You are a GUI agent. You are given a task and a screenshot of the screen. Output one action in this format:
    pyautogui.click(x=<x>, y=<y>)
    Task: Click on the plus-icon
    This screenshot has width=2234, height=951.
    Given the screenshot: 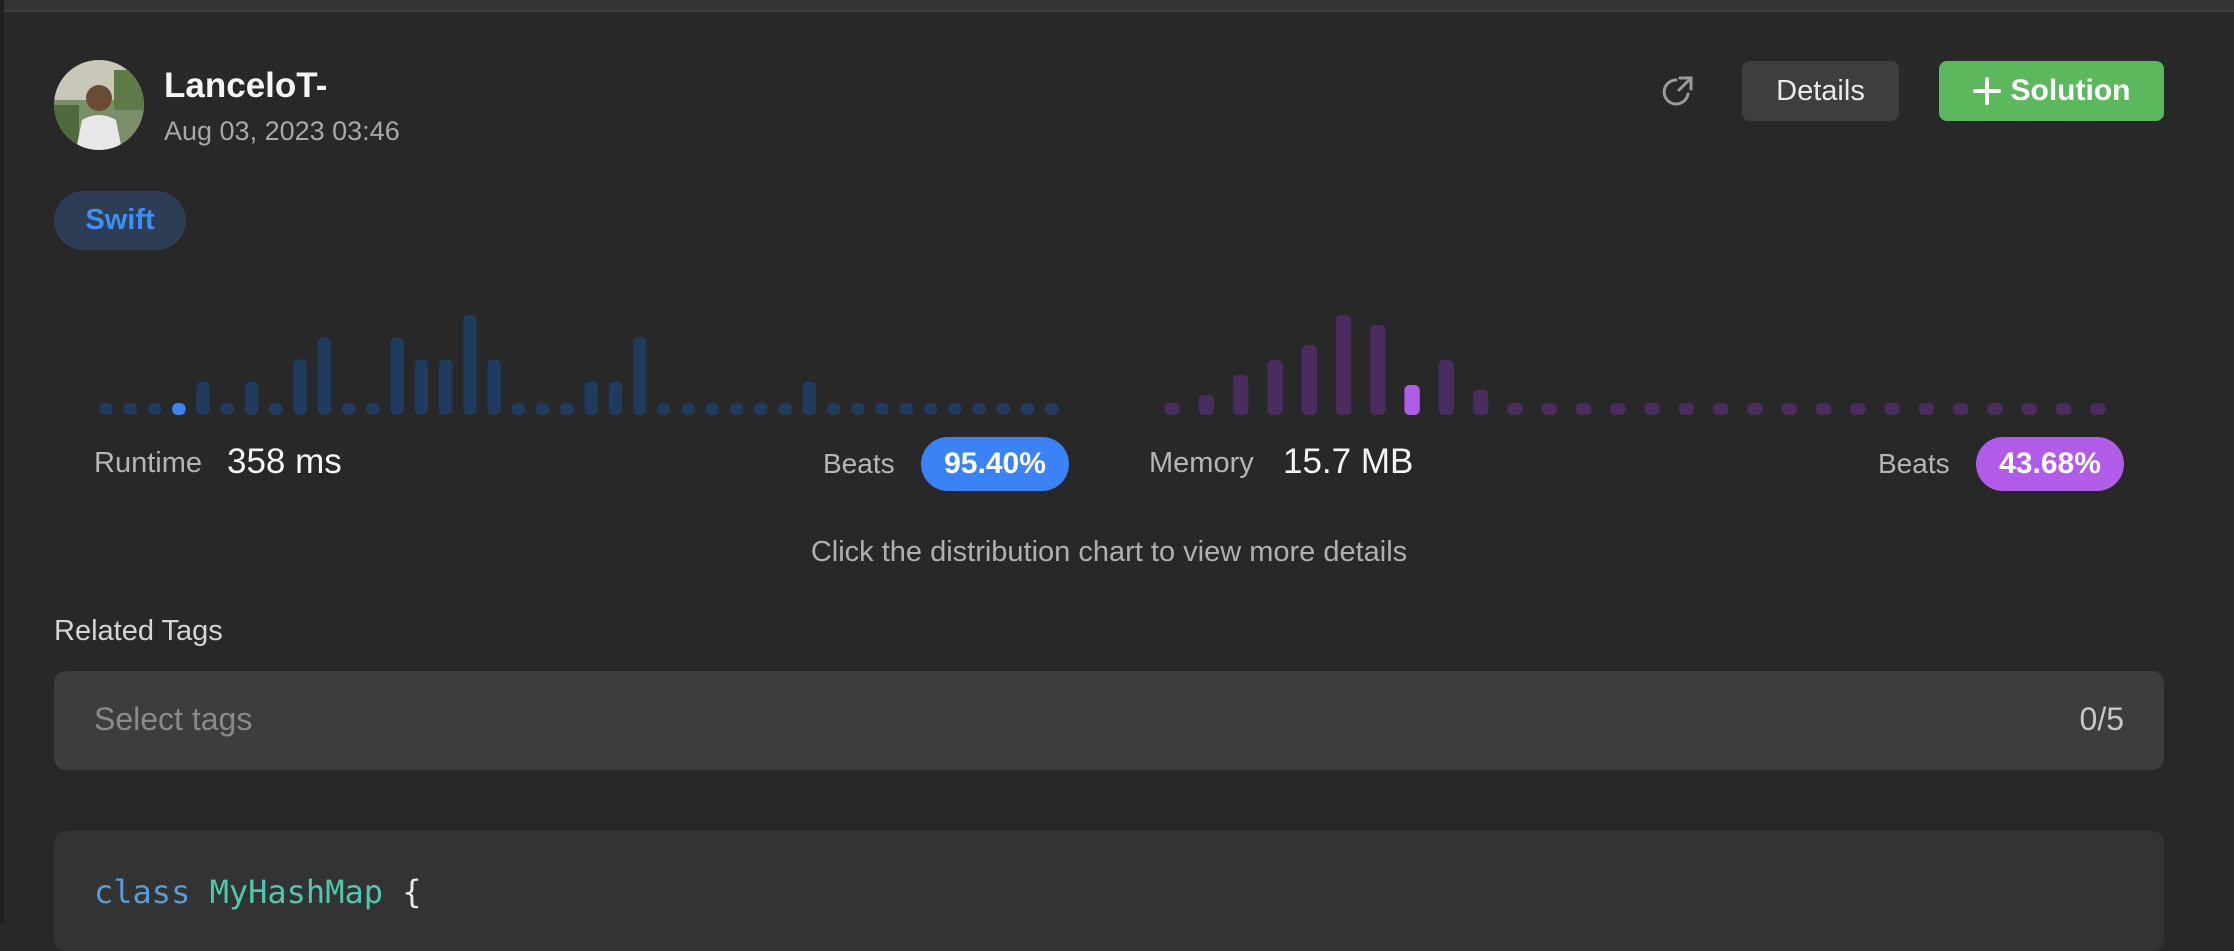 What is the action you would take?
    pyautogui.click(x=1986, y=91)
    